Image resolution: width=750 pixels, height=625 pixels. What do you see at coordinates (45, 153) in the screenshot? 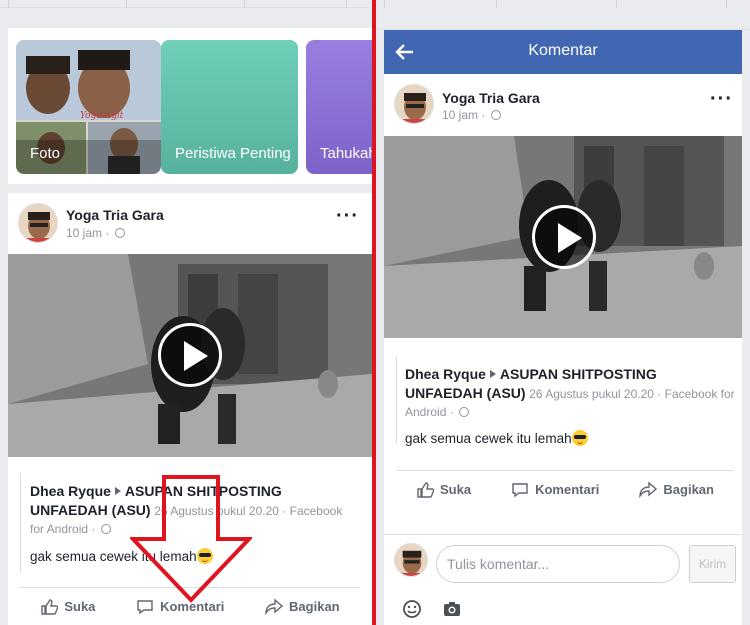
I see `story-foto-label: Foto` at bounding box center [45, 153].